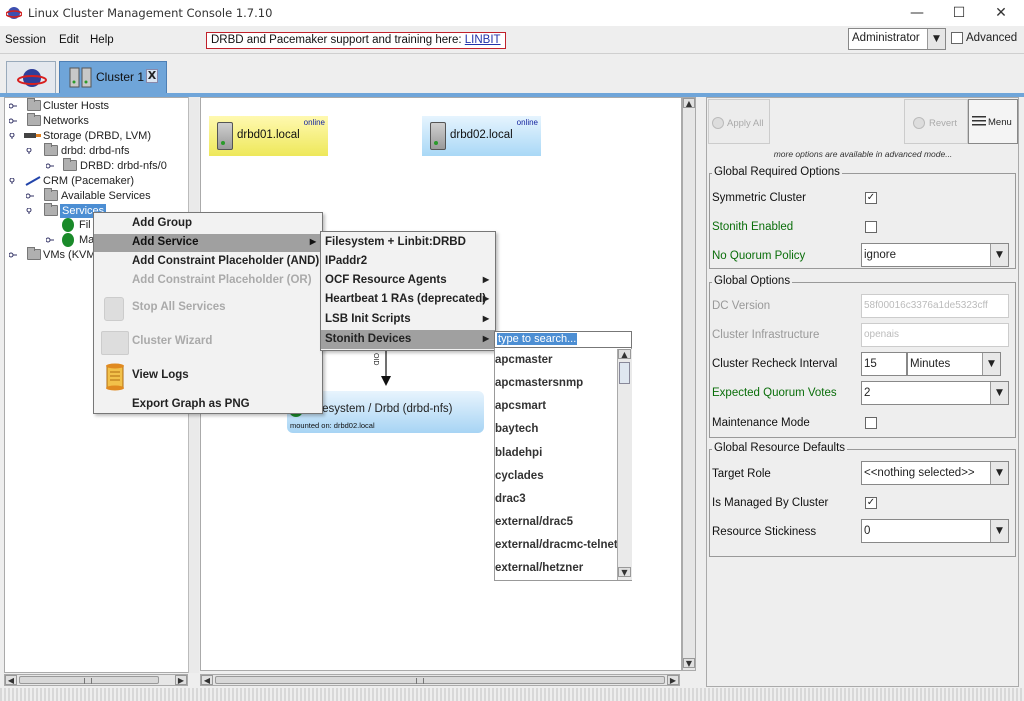 Image resolution: width=1024 pixels, height=701 pixels. Describe the element at coordinates (25, 40) in the screenshot. I see `menu-session: Session` at that location.